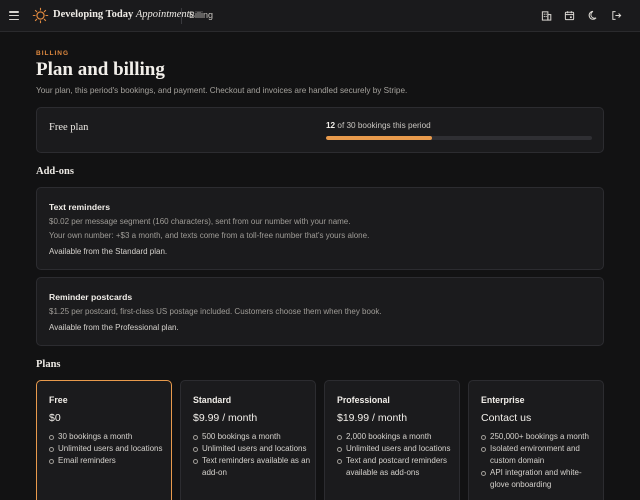  I want to click on sun-logo-icon, so click(40, 15).